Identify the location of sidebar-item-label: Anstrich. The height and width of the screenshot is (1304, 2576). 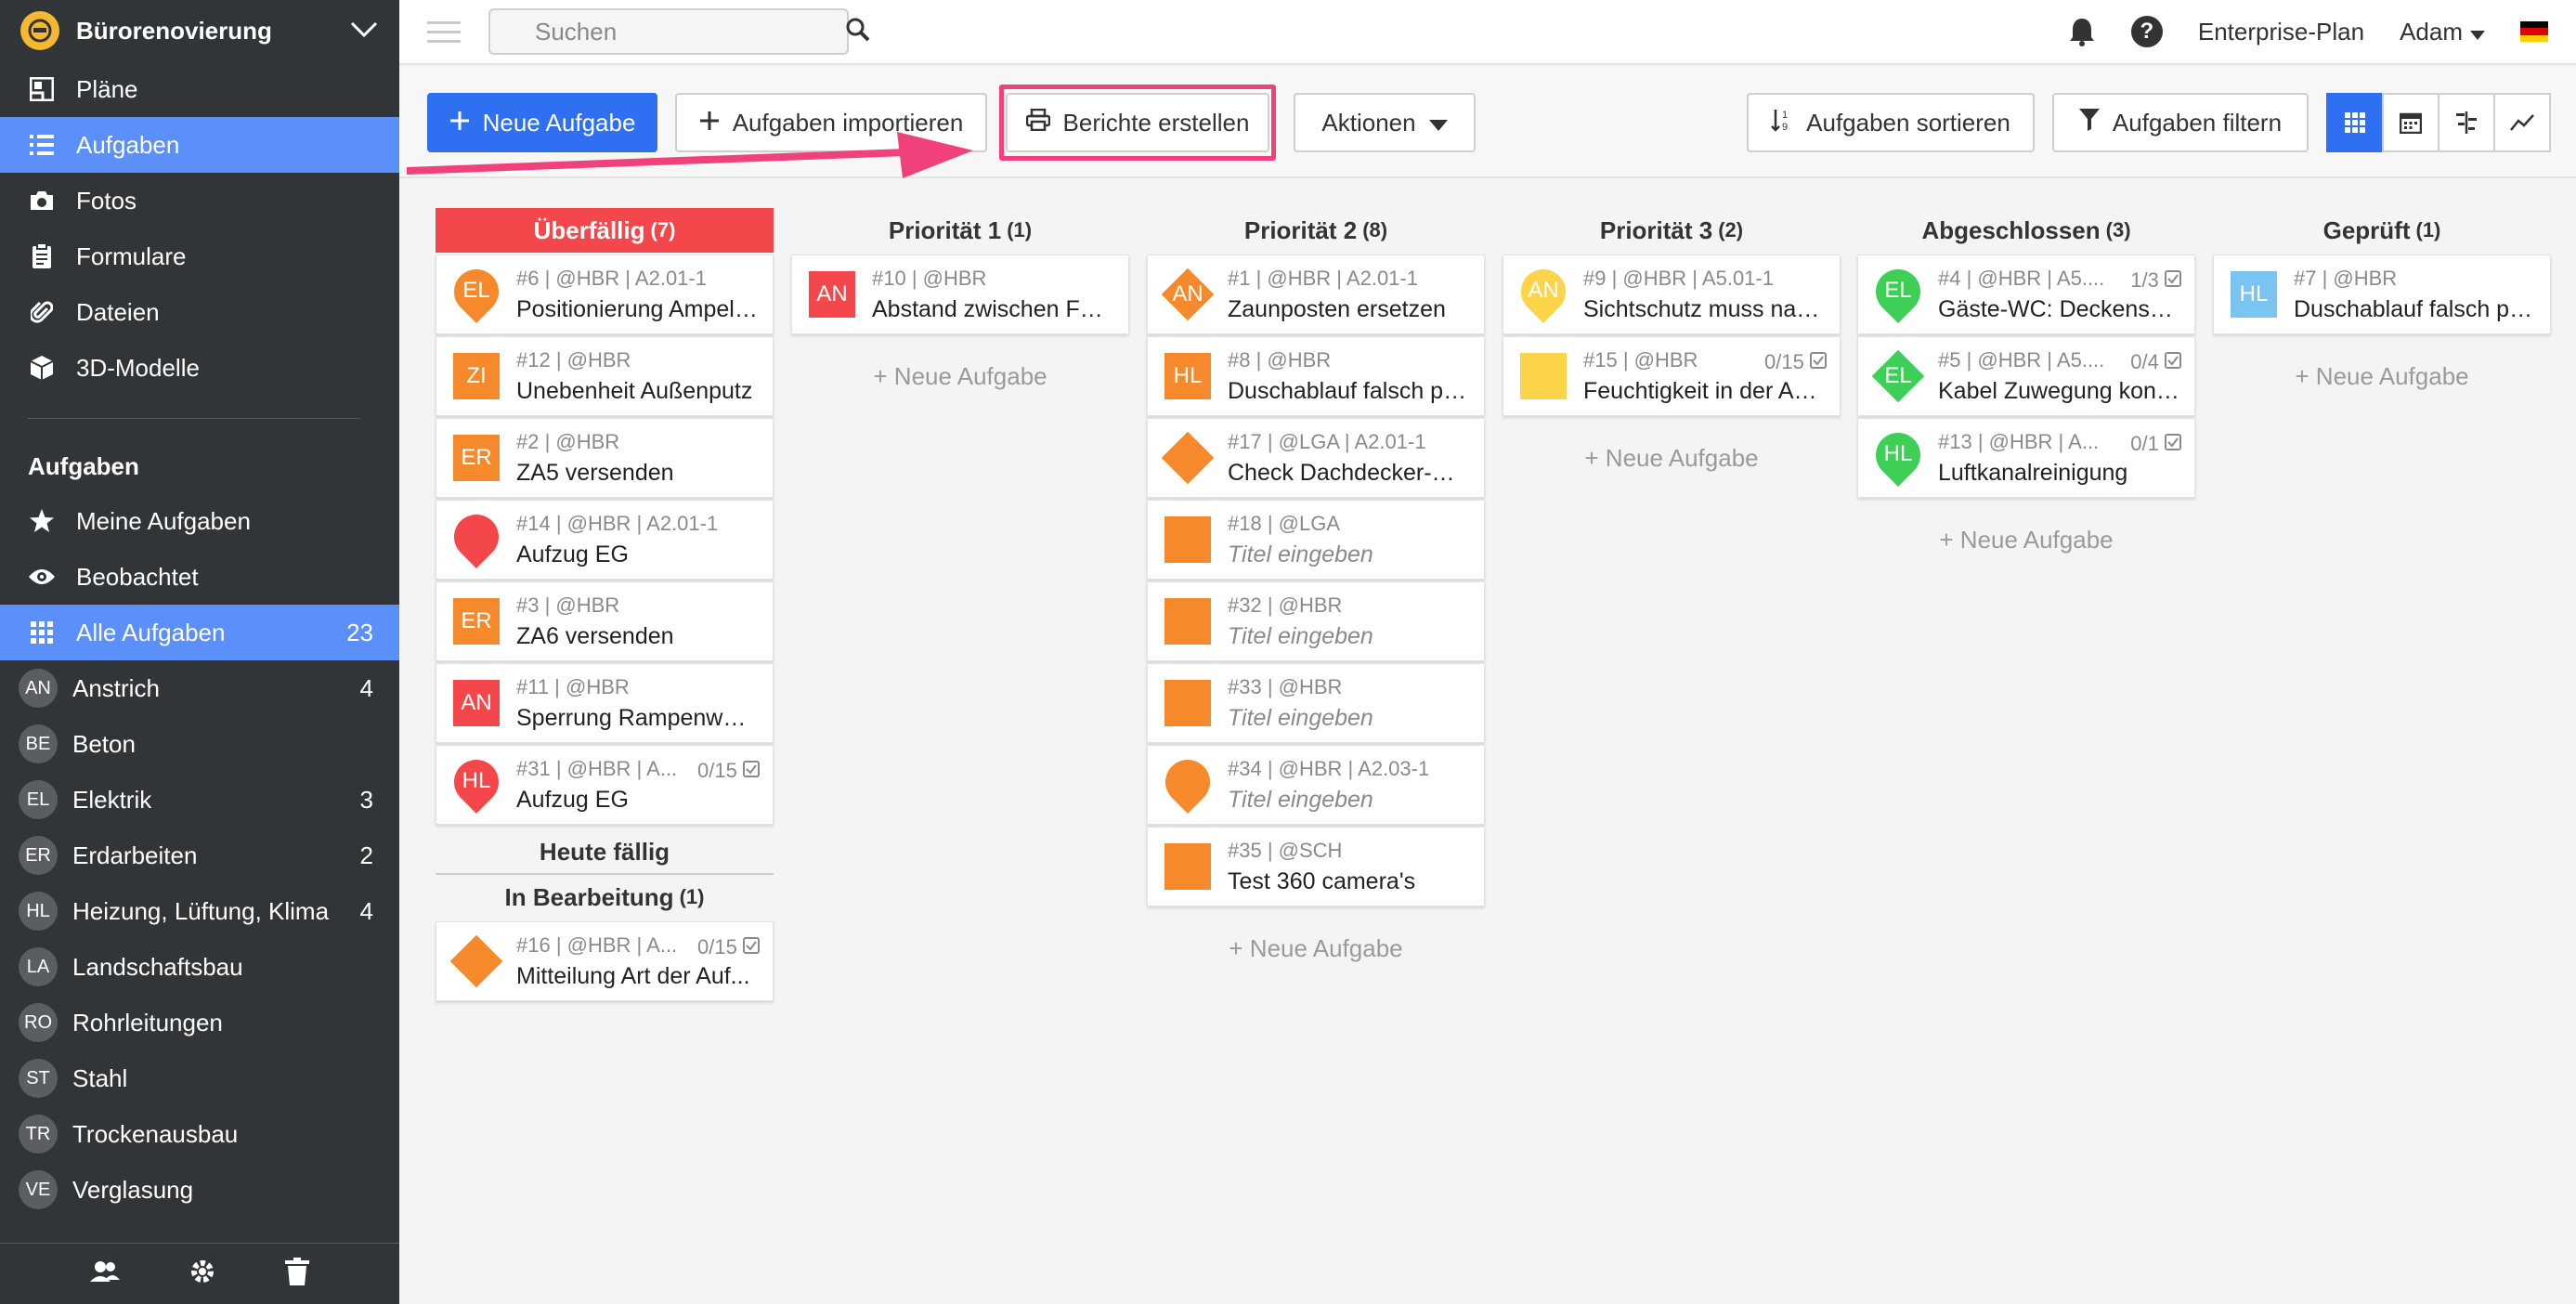
(116, 687).